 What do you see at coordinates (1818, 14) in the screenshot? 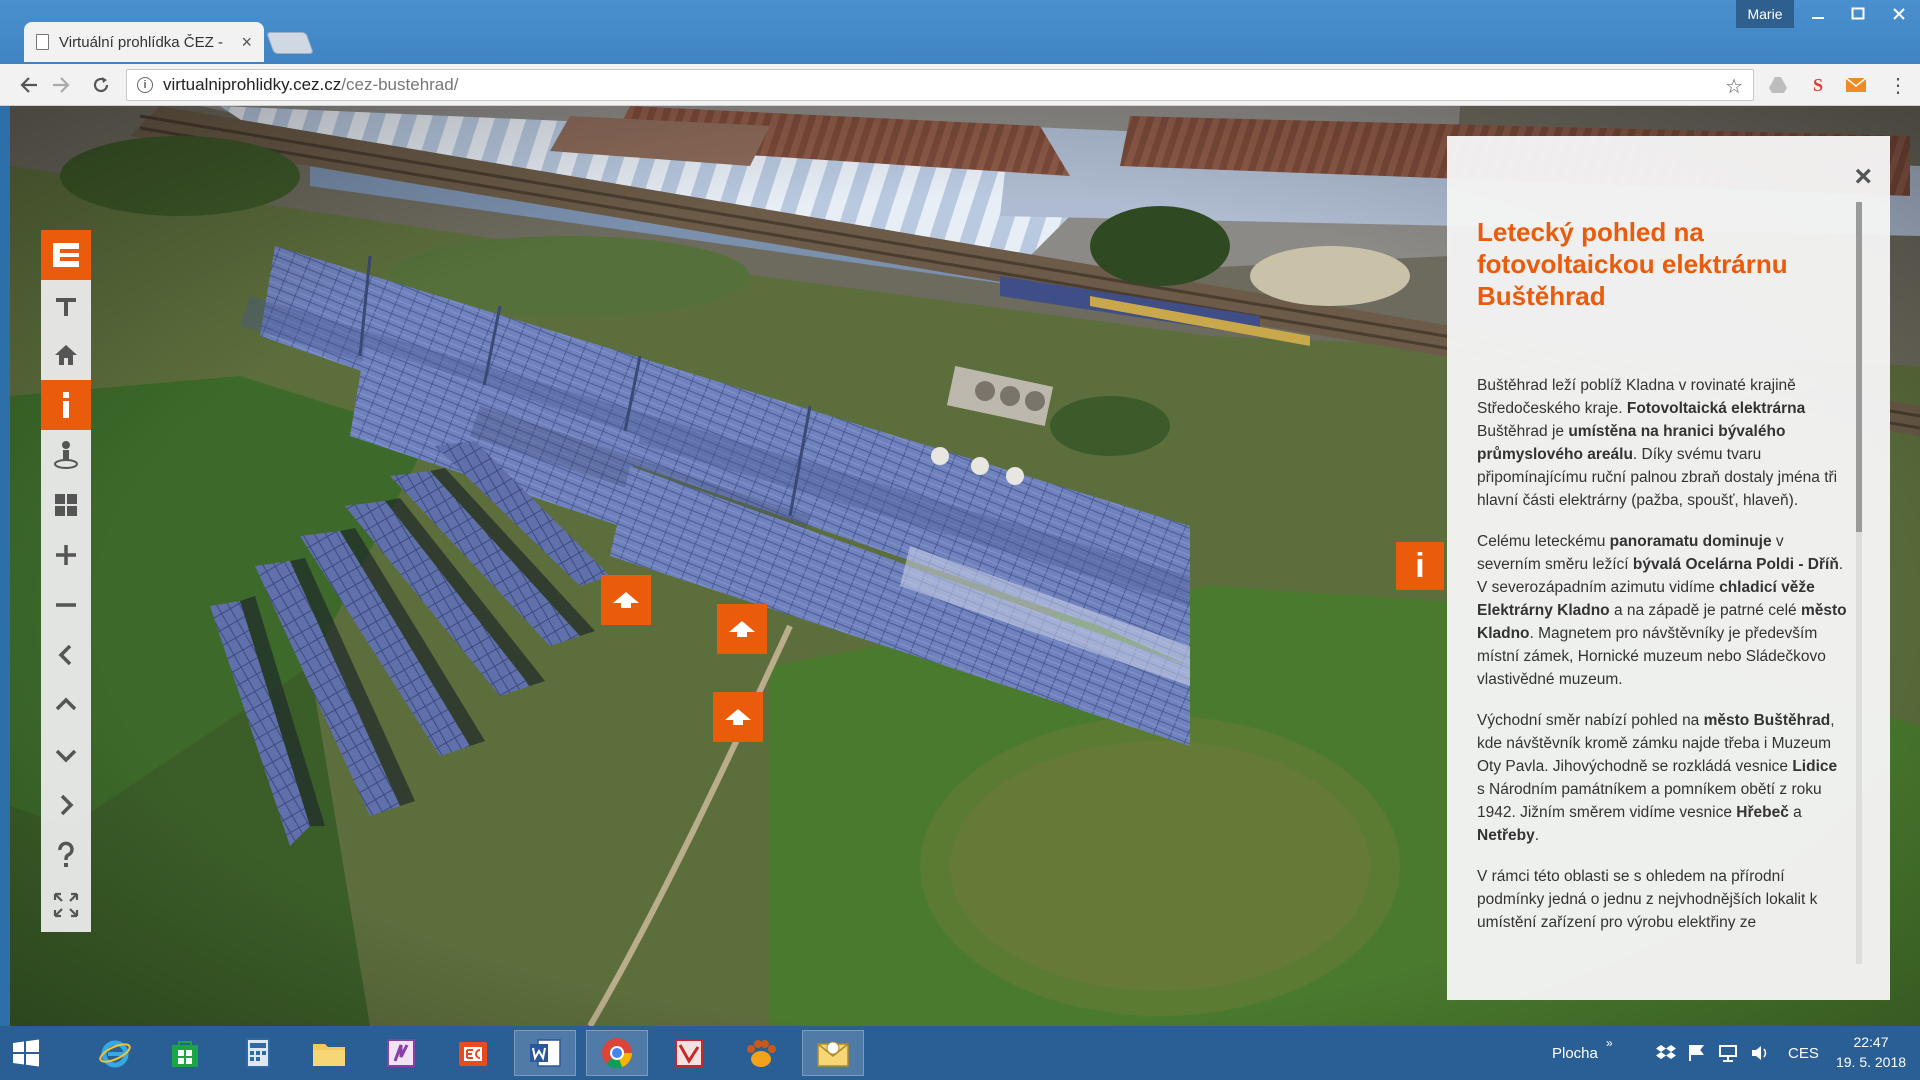
I see `minimize-button` at bounding box center [1818, 14].